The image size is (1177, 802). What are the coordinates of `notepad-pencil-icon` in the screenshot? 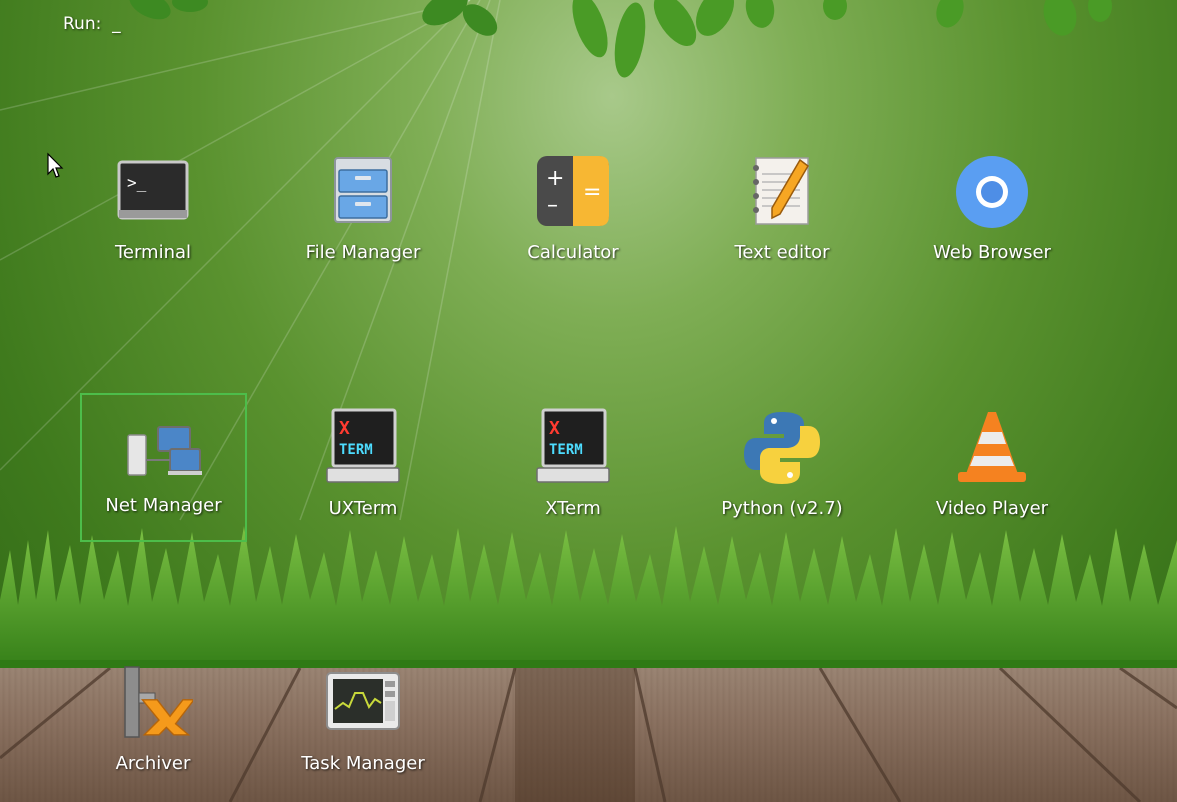 It's located at (781, 191).